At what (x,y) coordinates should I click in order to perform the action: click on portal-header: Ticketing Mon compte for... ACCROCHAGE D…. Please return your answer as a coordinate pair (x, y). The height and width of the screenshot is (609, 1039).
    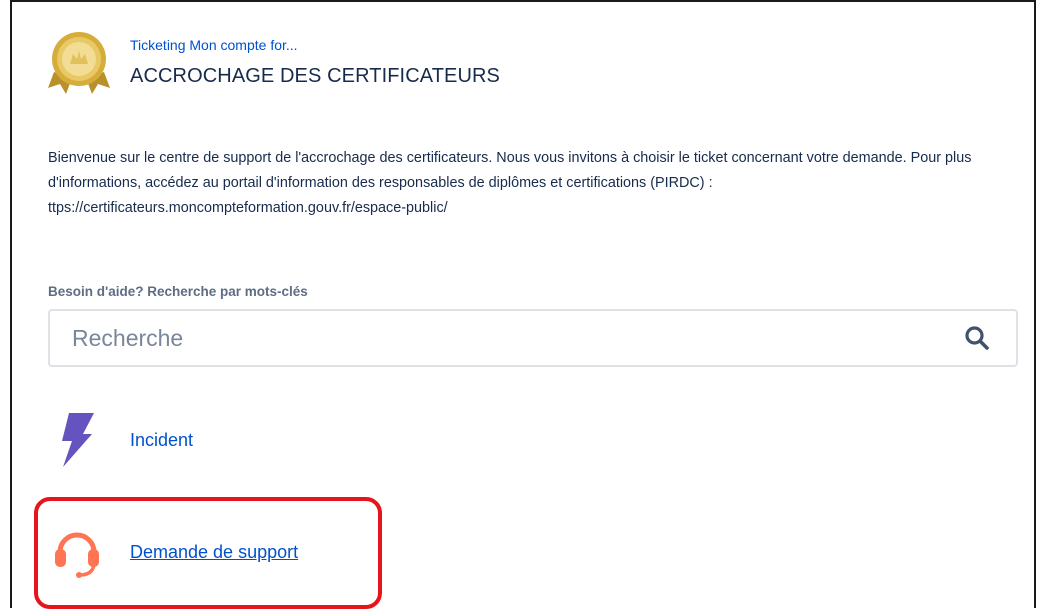
    Looking at the image, I should click on (274, 63).